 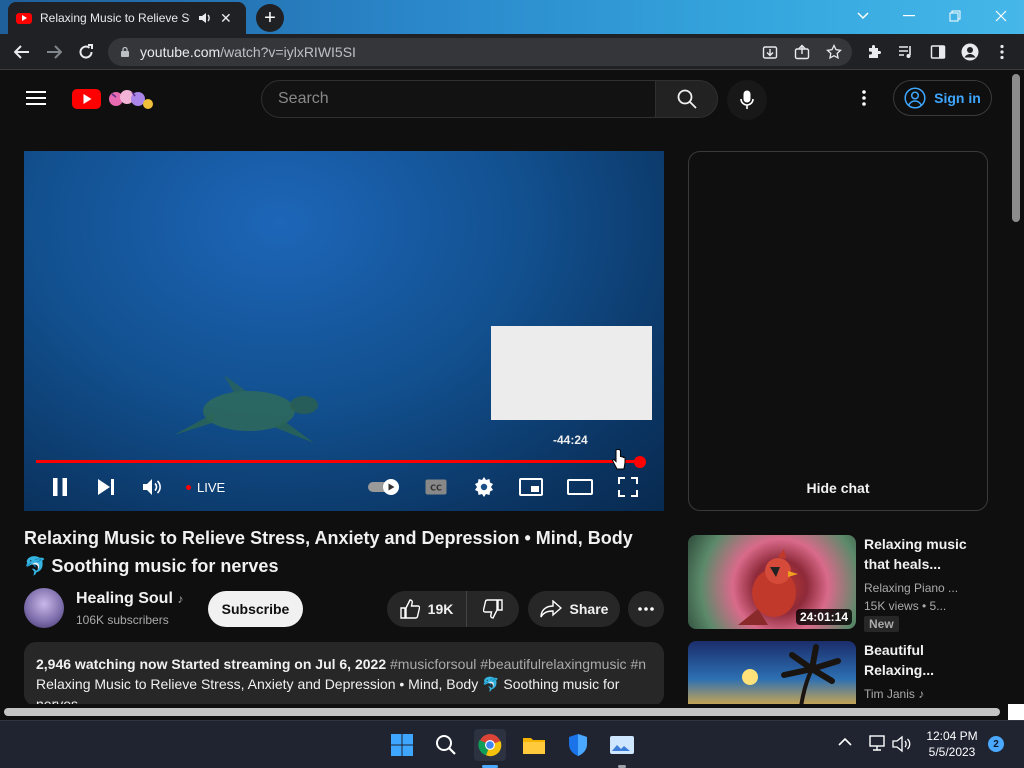 I want to click on taskbar-search-button, so click(x=446, y=745).